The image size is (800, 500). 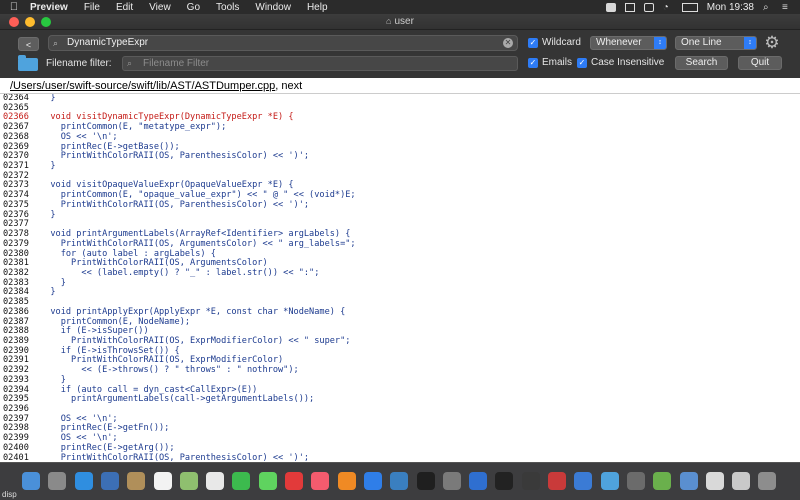 I want to click on code-text: if (E->isThrowsSet()) {, so click(x=110, y=350).